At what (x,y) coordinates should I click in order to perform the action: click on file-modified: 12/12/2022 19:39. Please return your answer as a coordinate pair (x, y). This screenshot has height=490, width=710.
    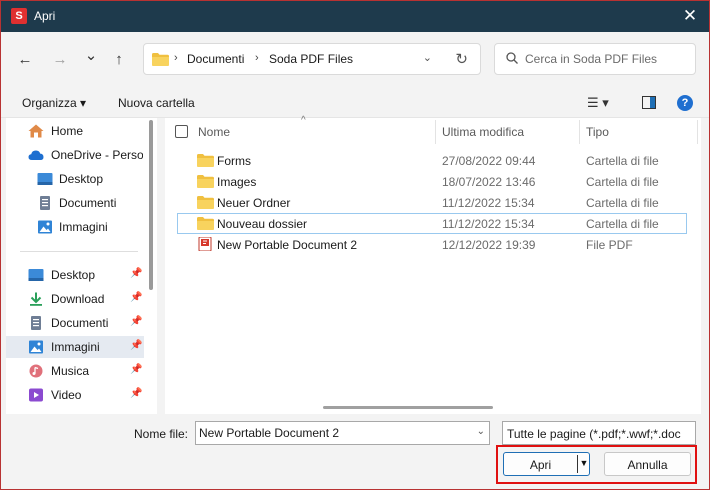
    Looking at the image, I should click on (489, 245).